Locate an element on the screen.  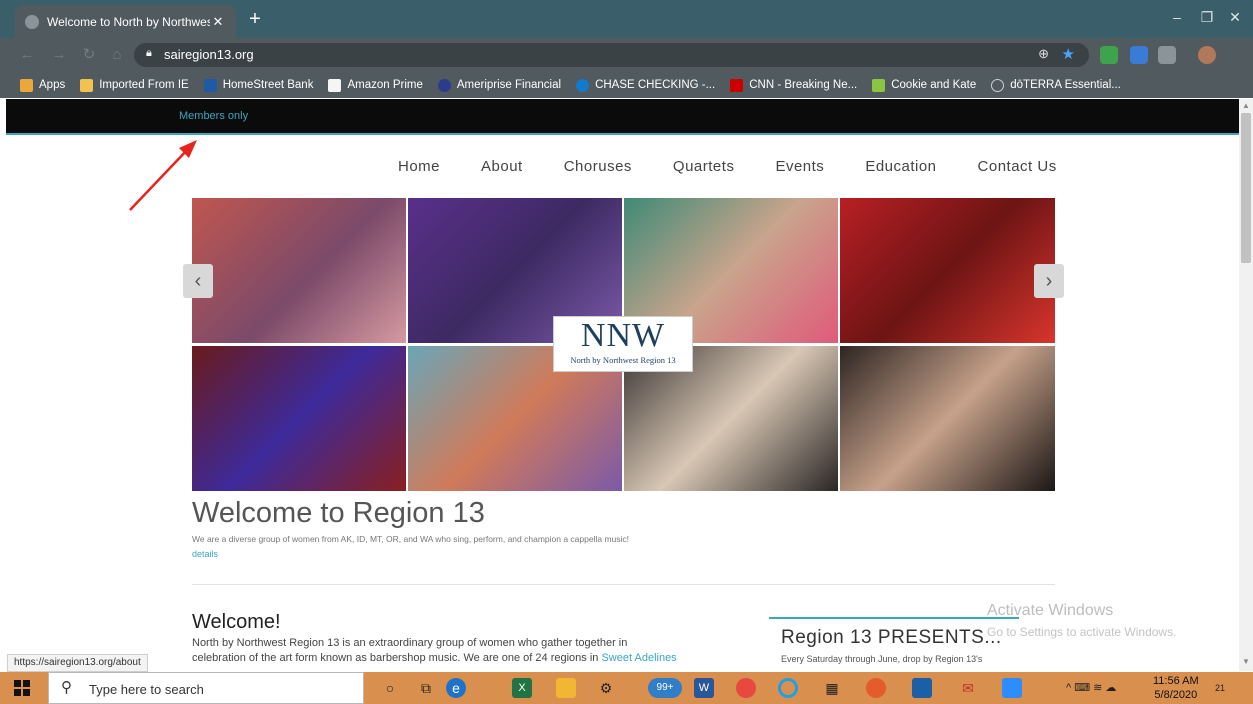
activate-windows-title: Activate Windows is located at coordinates (1050, 610).